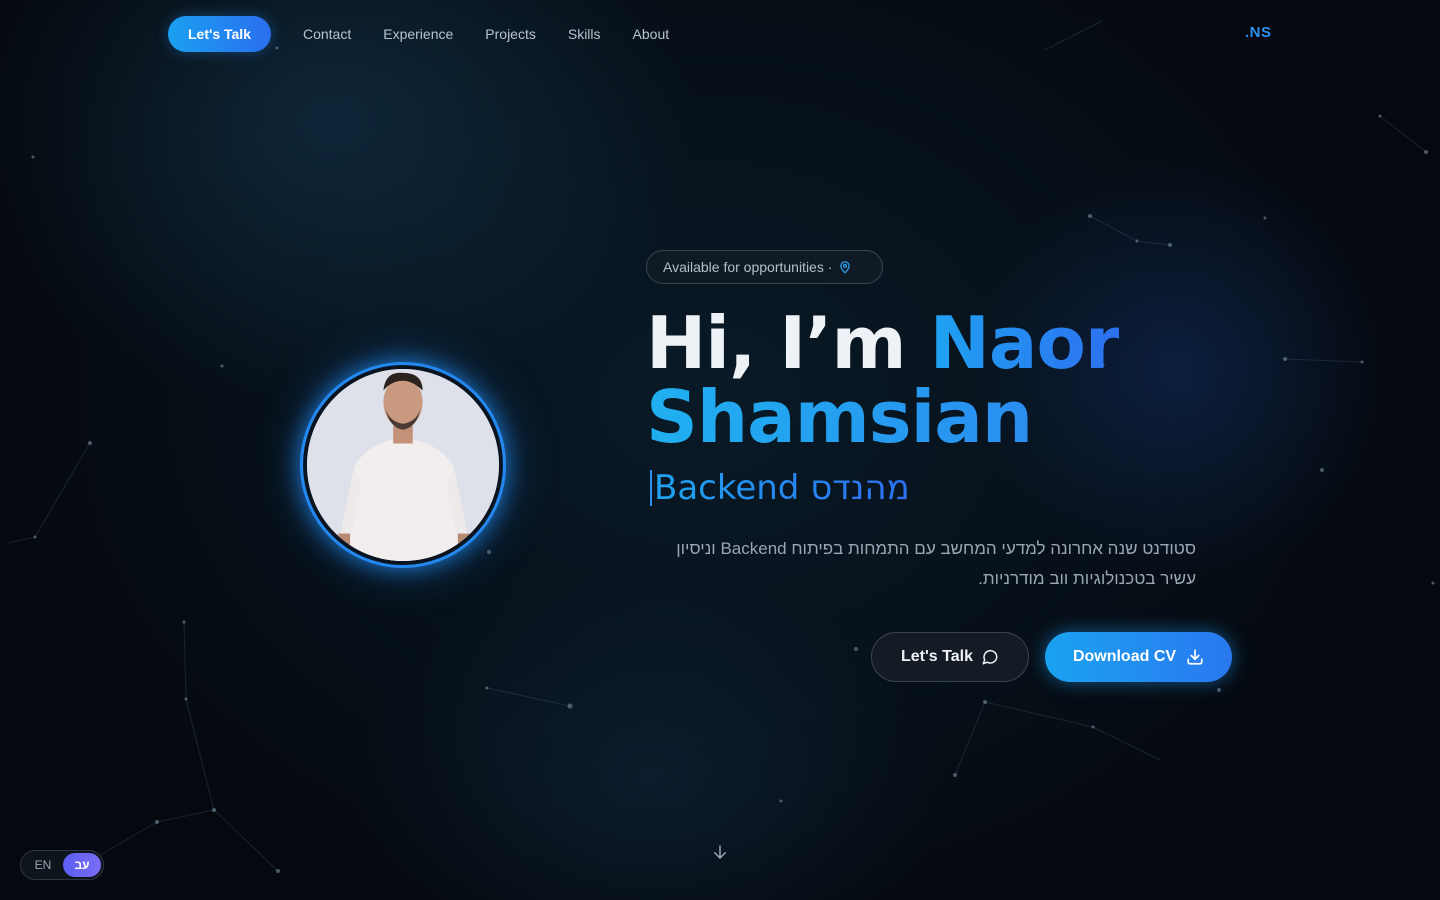 The image size is (1440, 900). What do you see at coordinates (219, 34) in the screenshot?
I see `nav-lets-talk-button: Let's Talk` at bounding box center [219, 34].